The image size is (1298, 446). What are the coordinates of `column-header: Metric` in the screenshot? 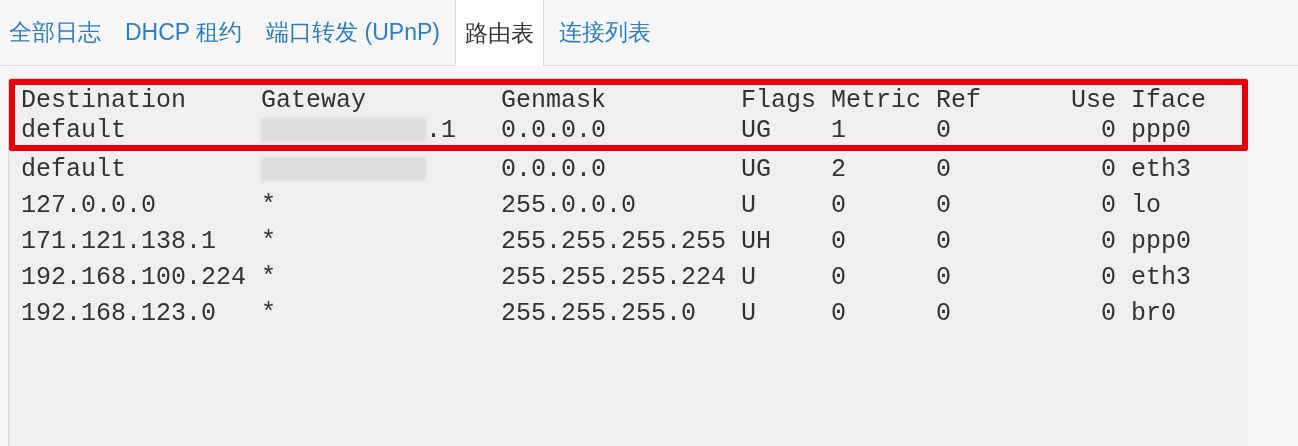 It's located at (876, 100).